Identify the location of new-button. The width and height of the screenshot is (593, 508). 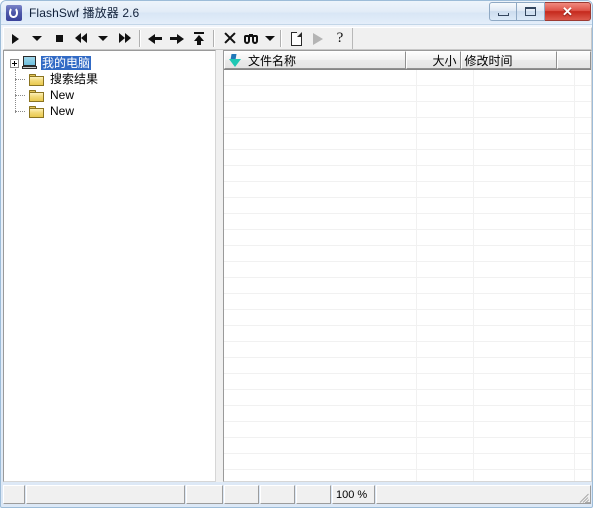
(296, 38).